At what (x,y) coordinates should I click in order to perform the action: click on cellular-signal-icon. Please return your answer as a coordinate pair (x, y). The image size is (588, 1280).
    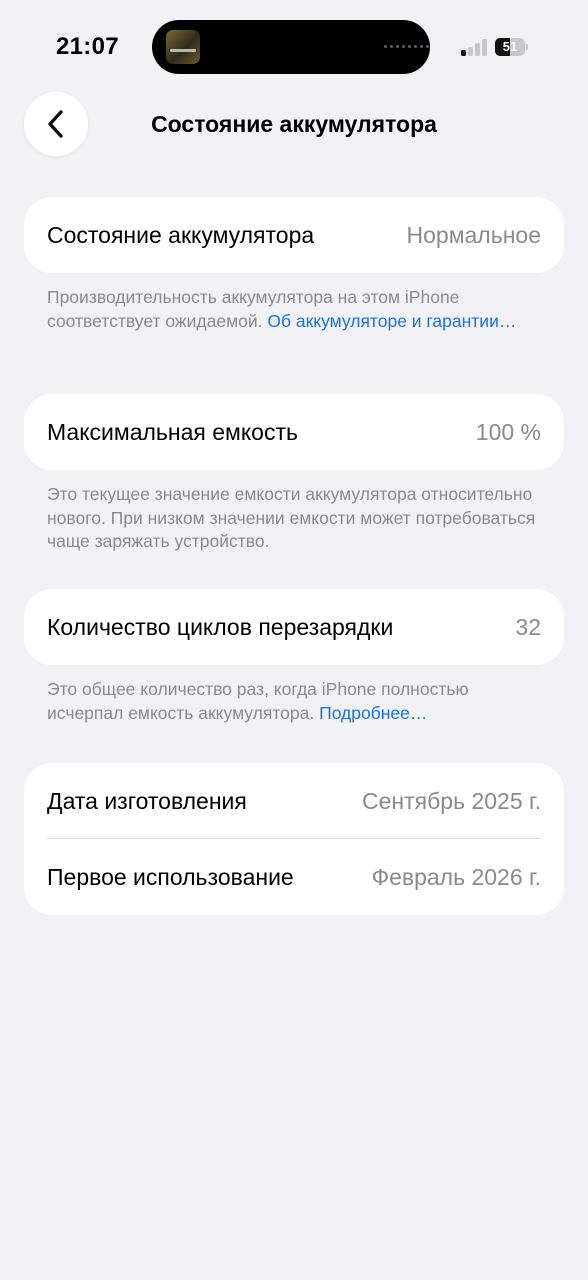
    Looking at the image, I should click on (474, 47).